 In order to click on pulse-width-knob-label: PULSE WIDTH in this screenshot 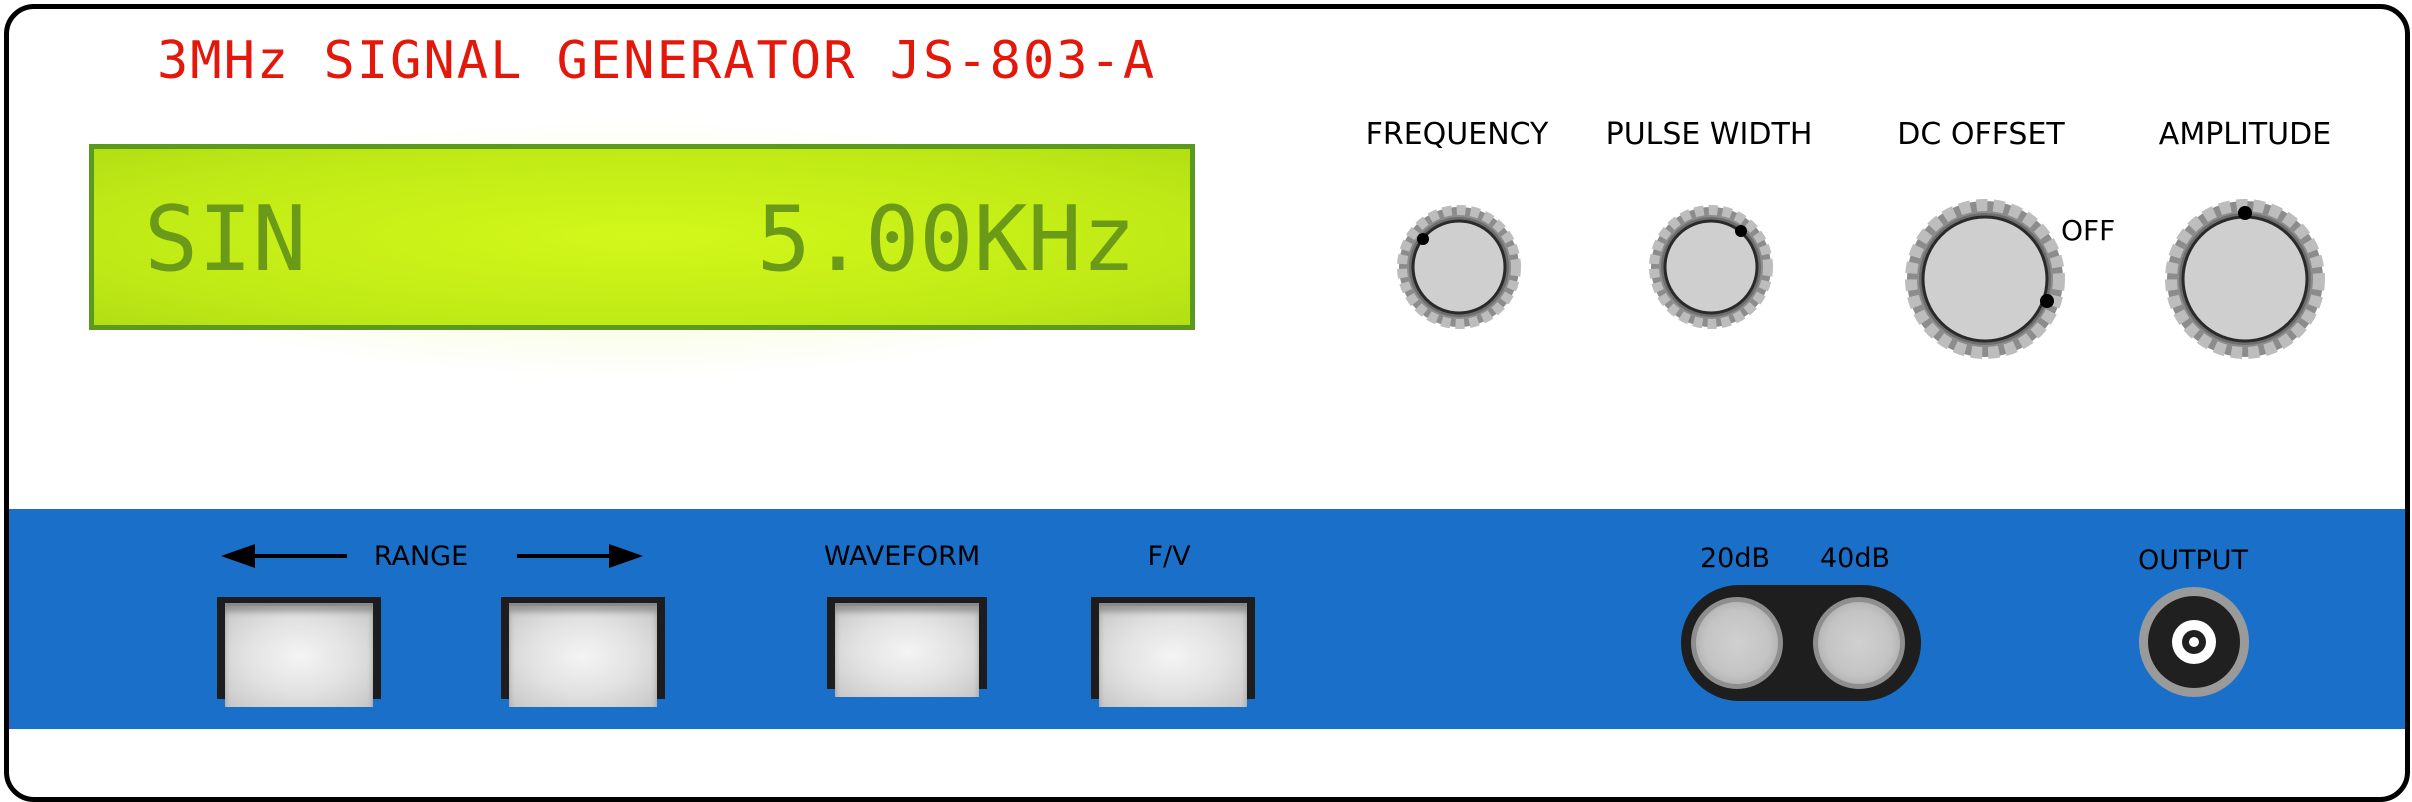, I will do `click(1709, 134)`.